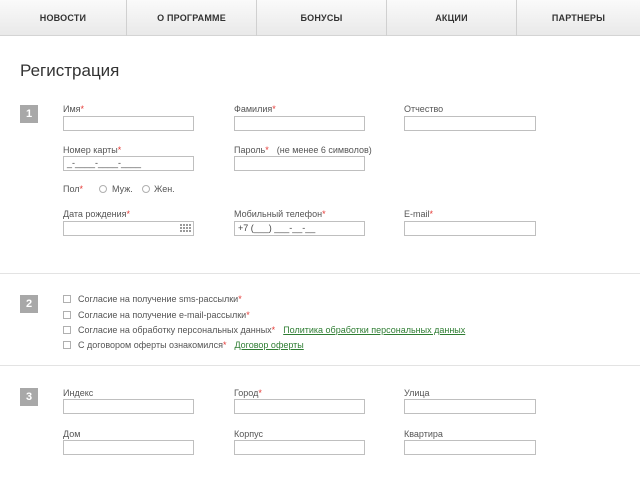 Image resolution: width=640 pixels, height=480 pixels. I want to click on personal-data-consent-checkbox, so click(67, 330).